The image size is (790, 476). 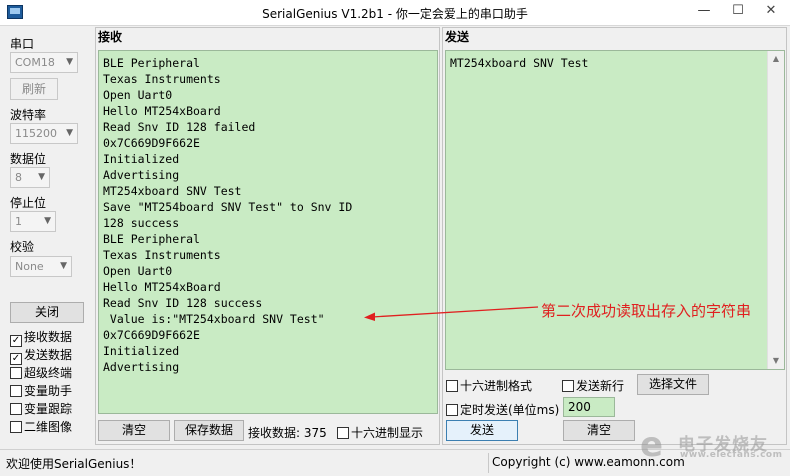 I want to click on annotation-arrow, so click(x=451, y=313).